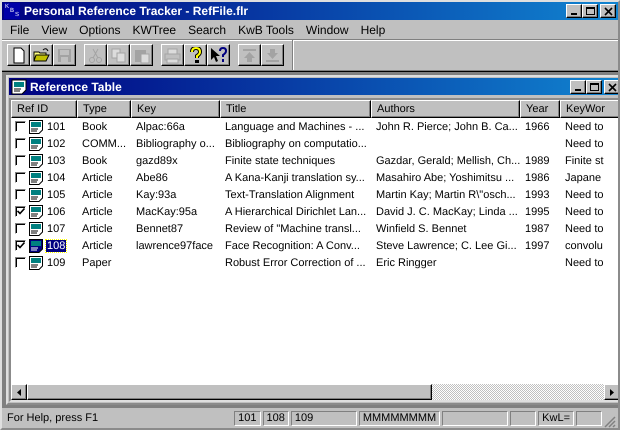 The width and height of the screenshot is (620, 430). I want to click on column-header: Authors, so click(445, 109).